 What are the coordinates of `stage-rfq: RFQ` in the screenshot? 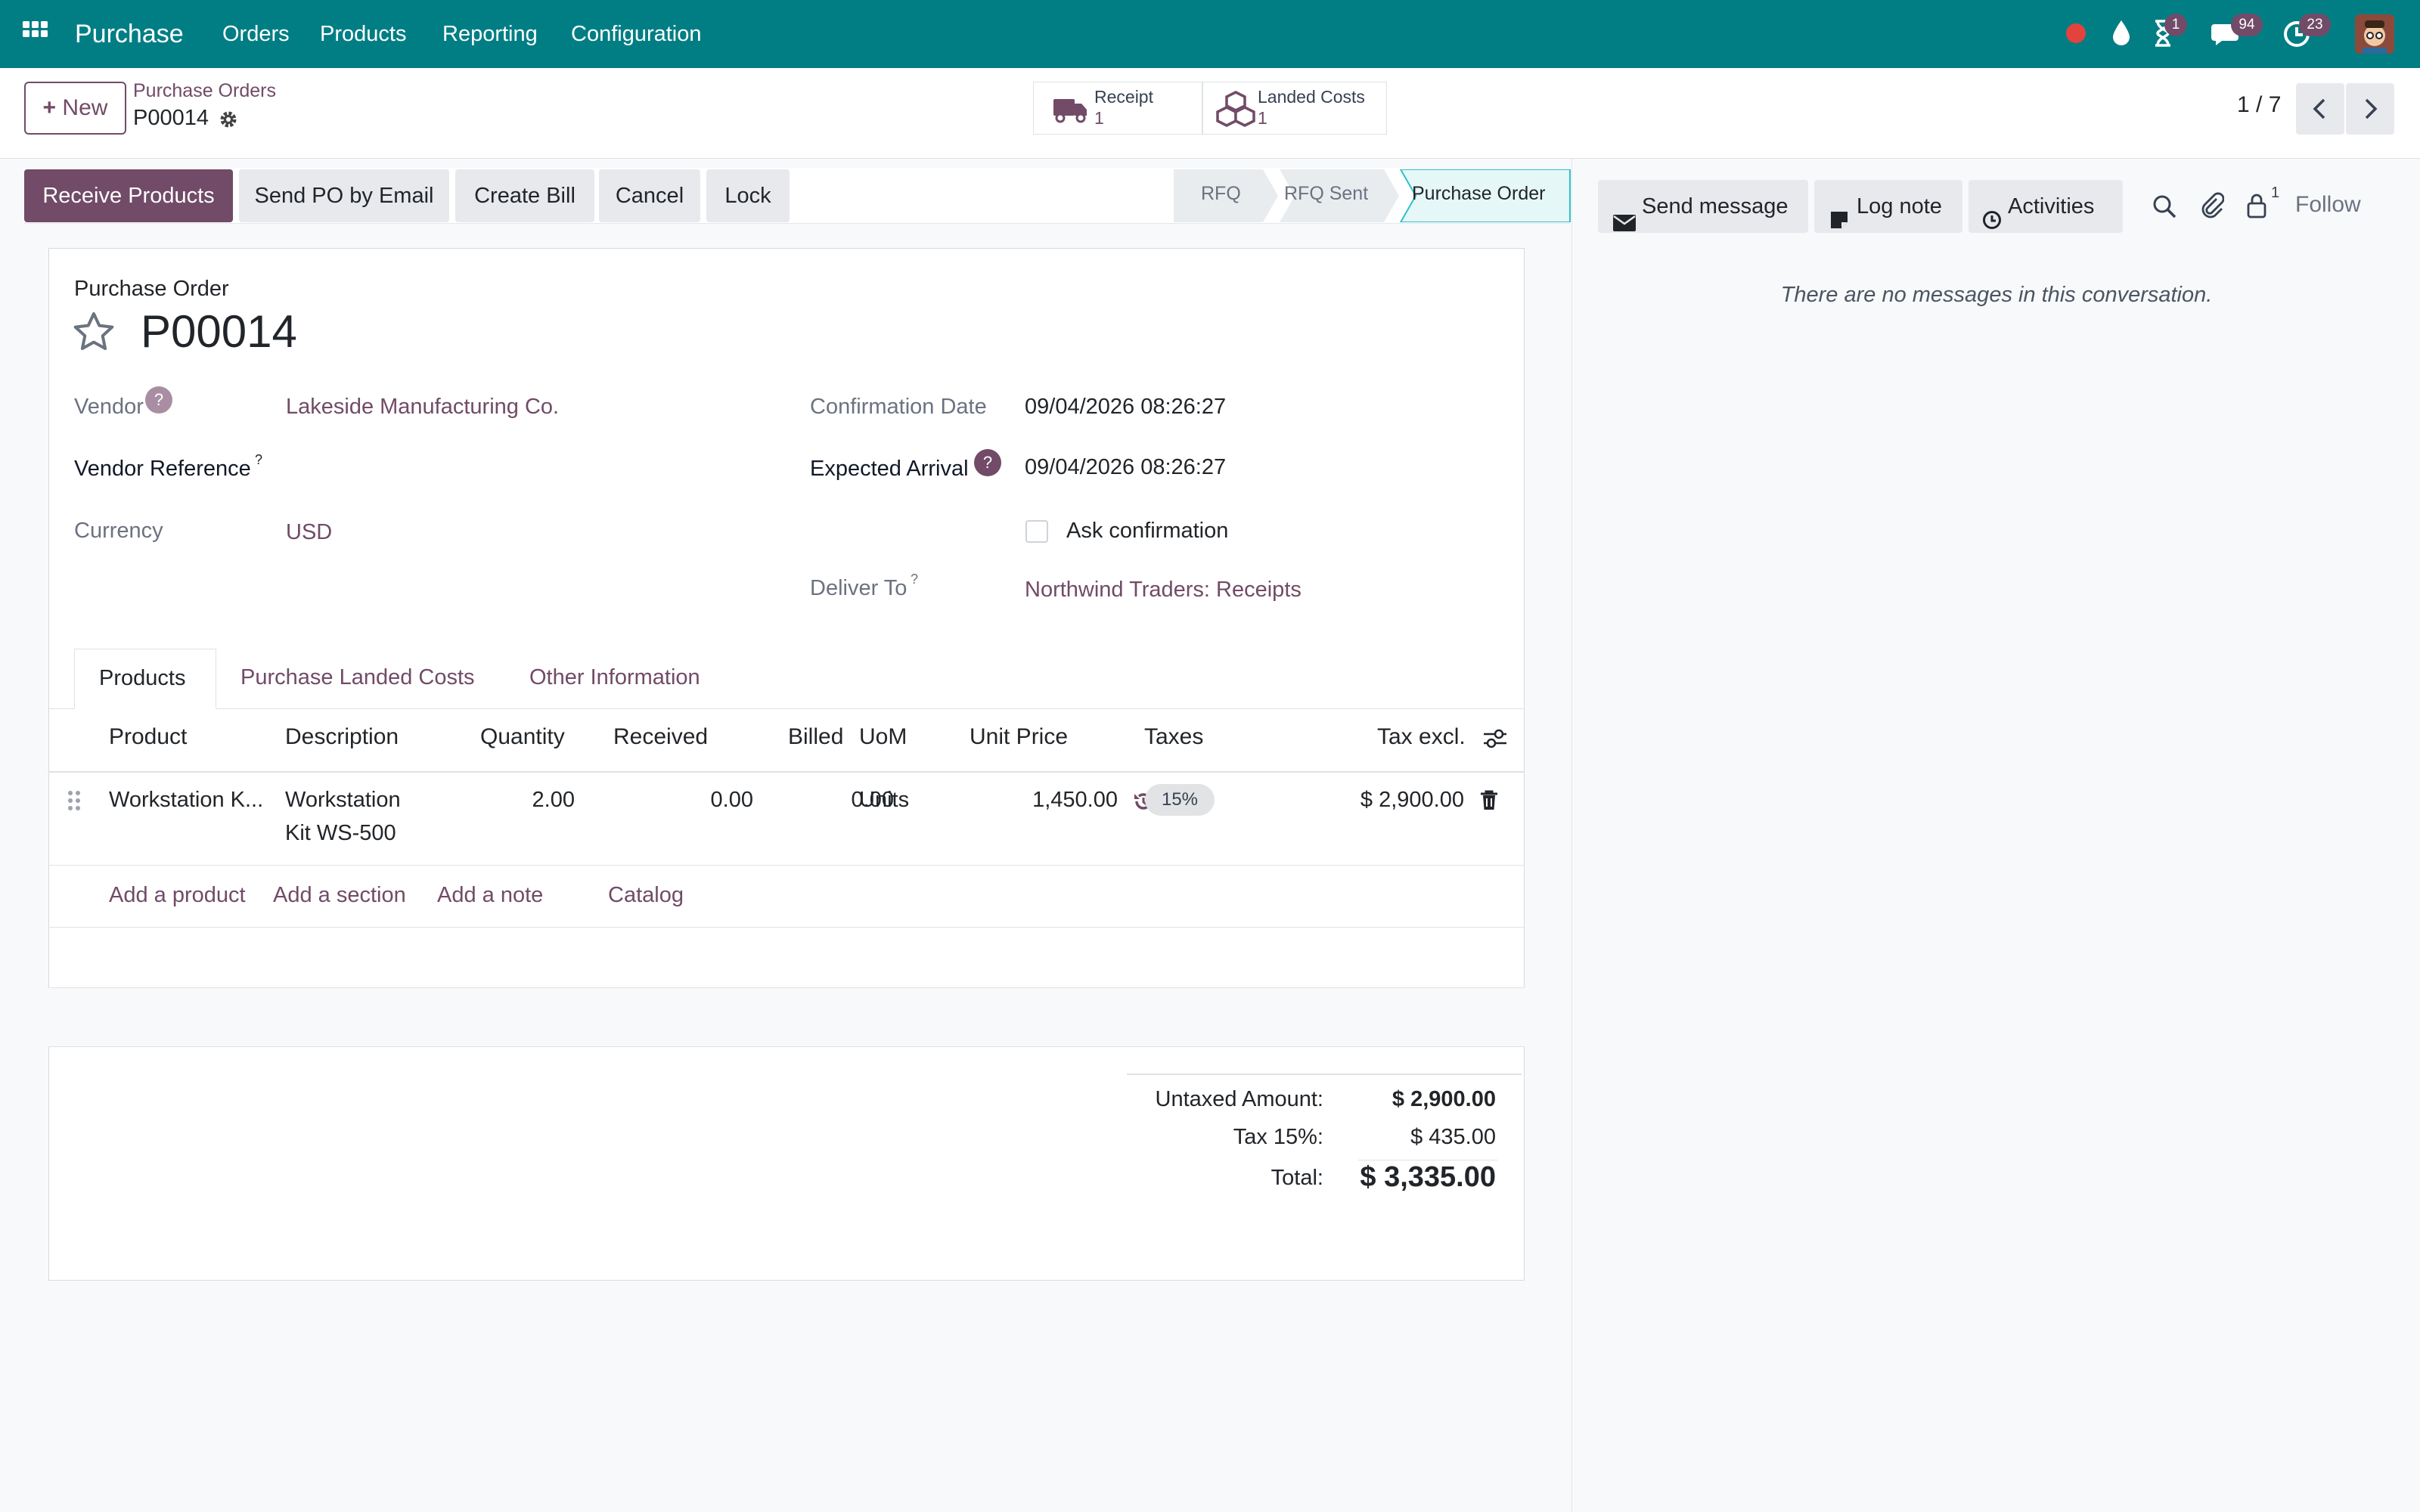 It's located at (1221, 194).